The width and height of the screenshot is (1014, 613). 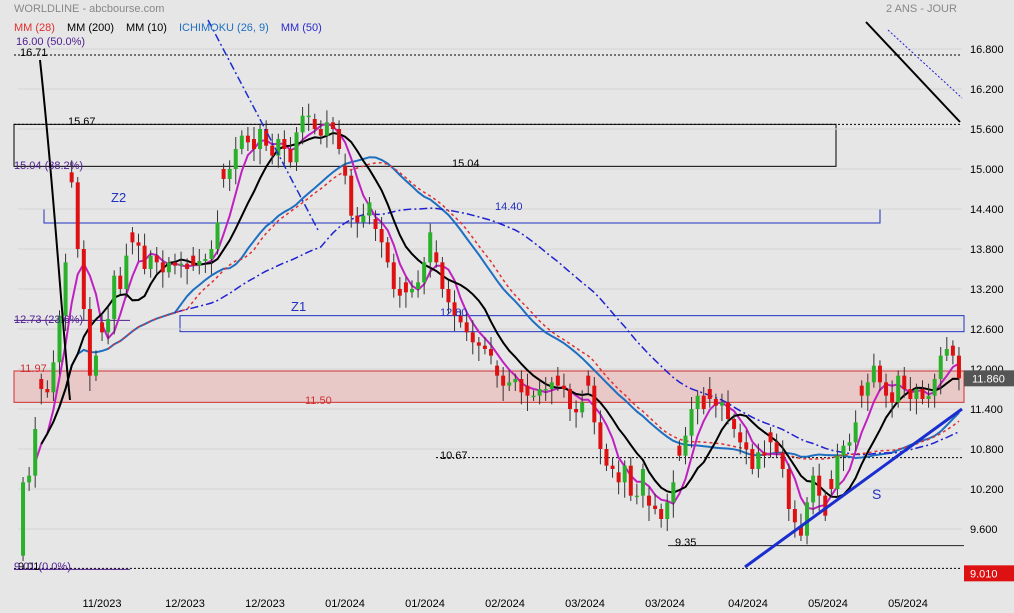 I want to click on y-tick-label: 13.200, so click(x=987, y=290).